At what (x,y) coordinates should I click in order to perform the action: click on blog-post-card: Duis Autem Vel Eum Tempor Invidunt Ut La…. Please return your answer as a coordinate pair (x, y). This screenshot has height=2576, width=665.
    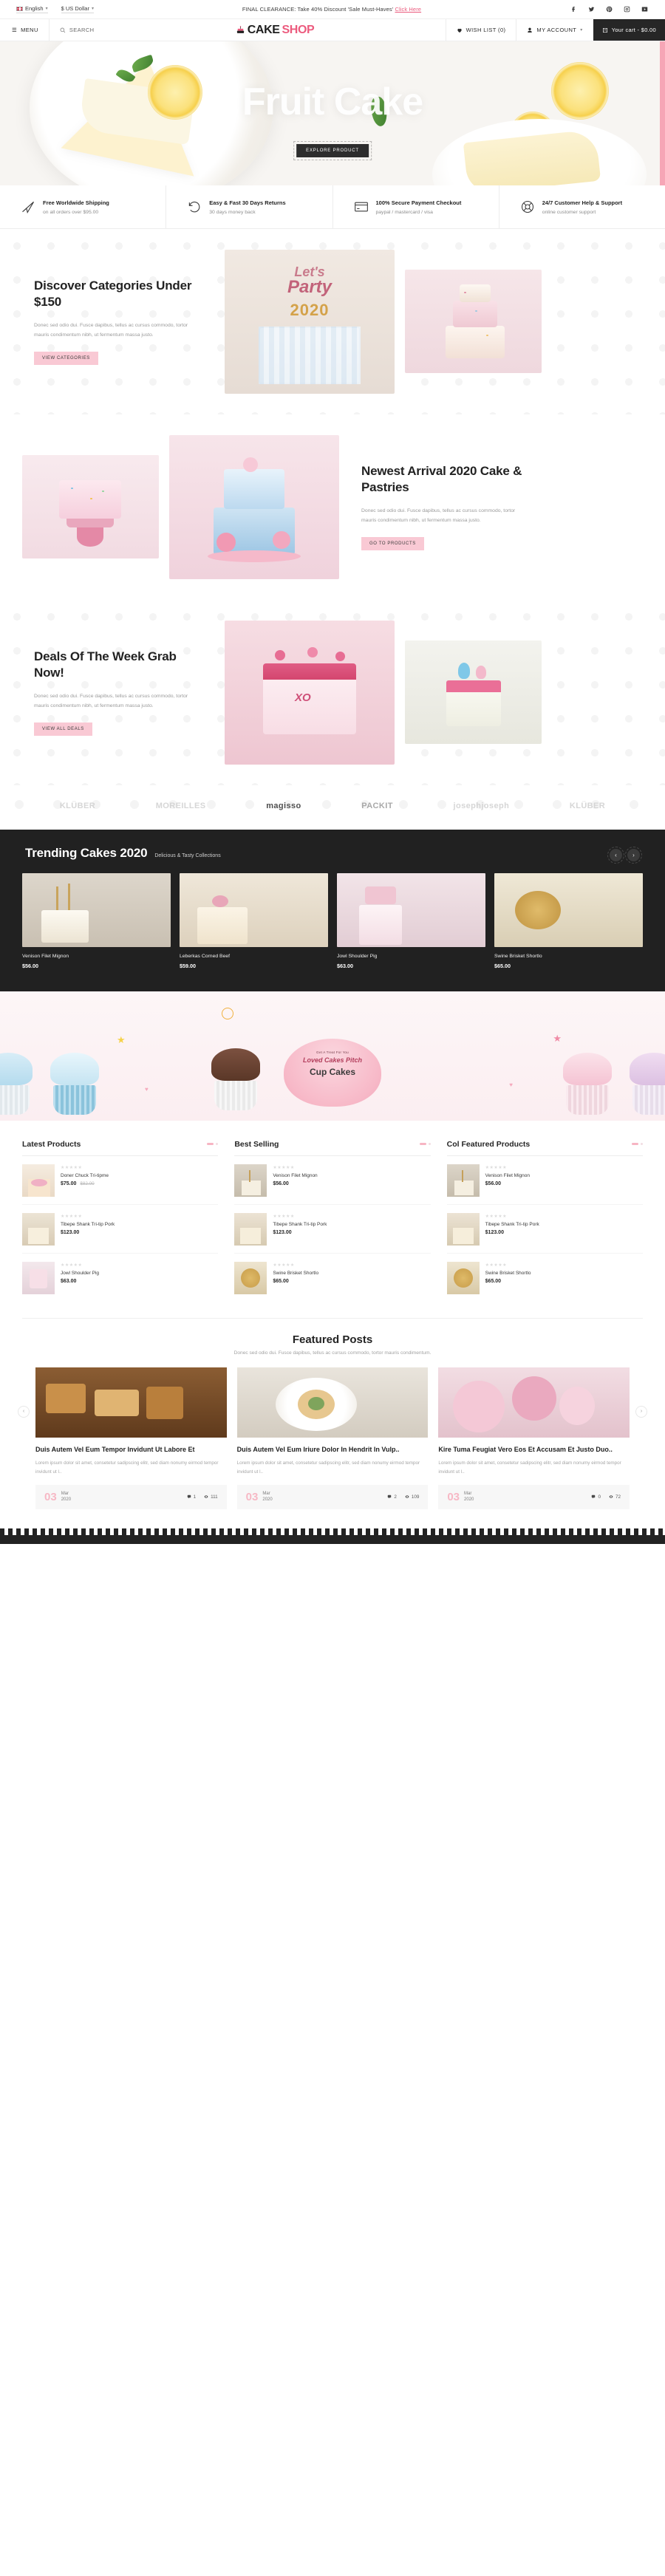
    Looking at the image, I should click on (131, 1438).